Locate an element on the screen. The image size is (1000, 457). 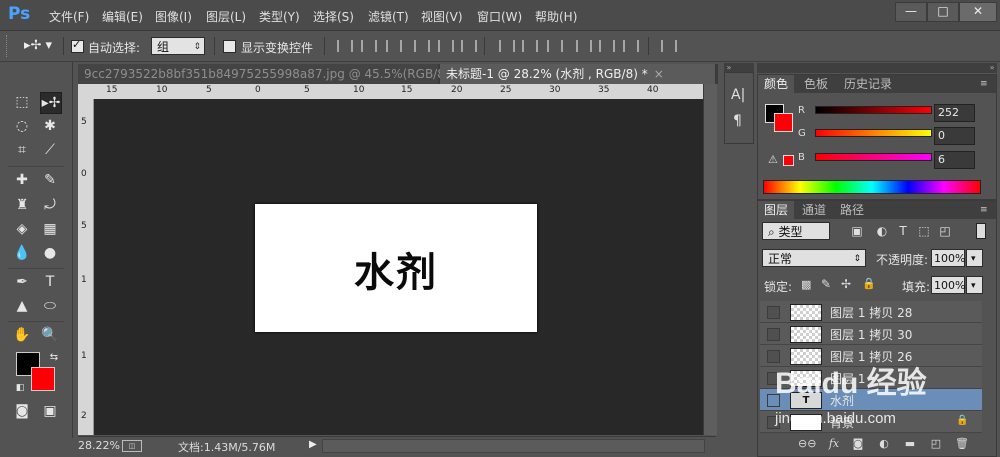
layer-filter-dropdown: ⌕ 类型 is located at coordinates (796, 231).